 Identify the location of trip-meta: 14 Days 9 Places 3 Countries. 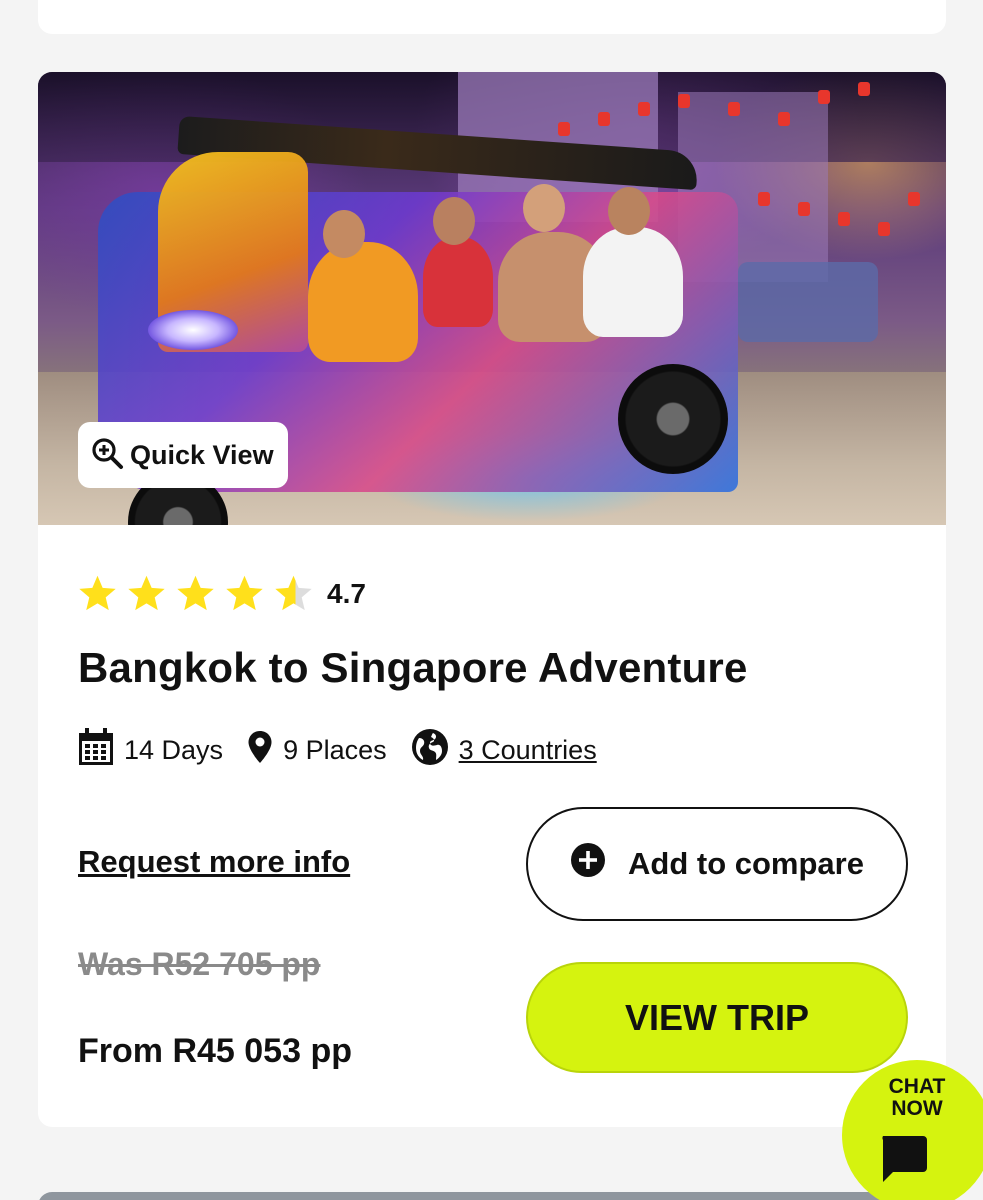
(349, 750).